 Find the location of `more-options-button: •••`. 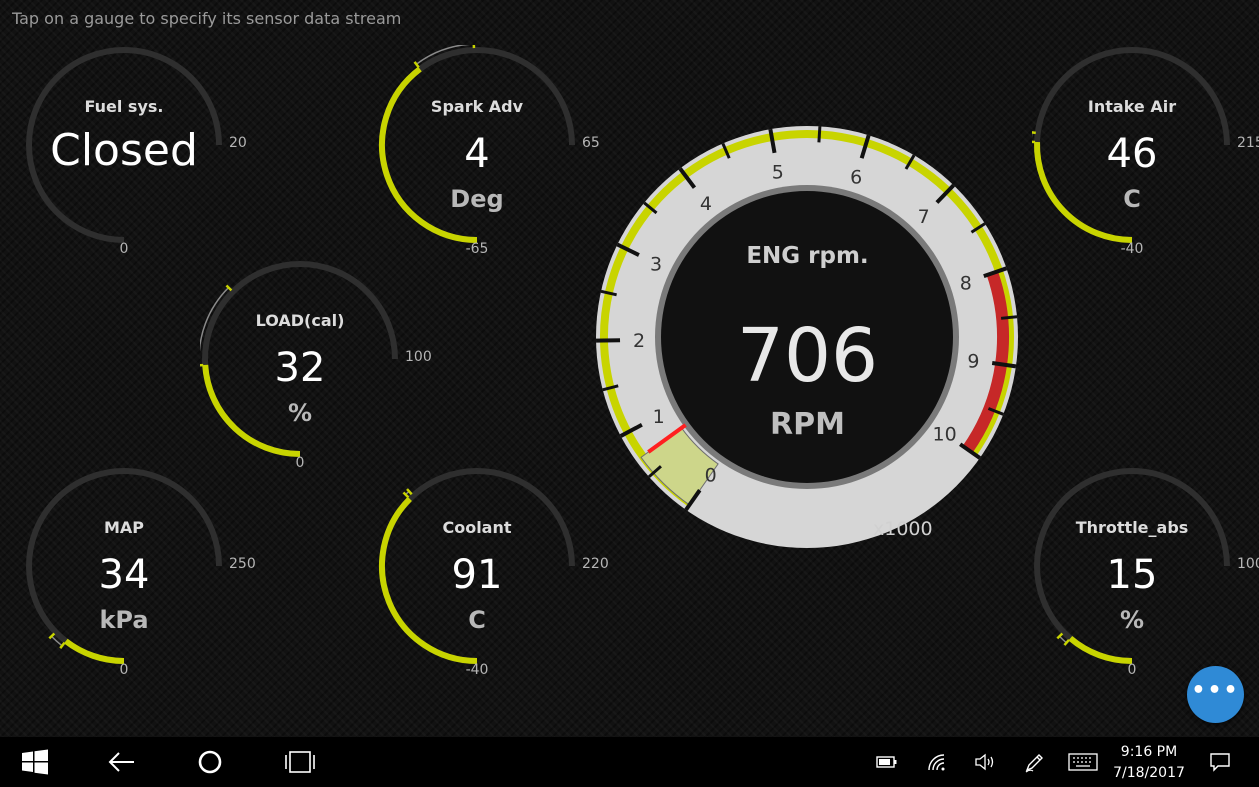

more-options-button: ••• is located at coordinates (1215, 694).